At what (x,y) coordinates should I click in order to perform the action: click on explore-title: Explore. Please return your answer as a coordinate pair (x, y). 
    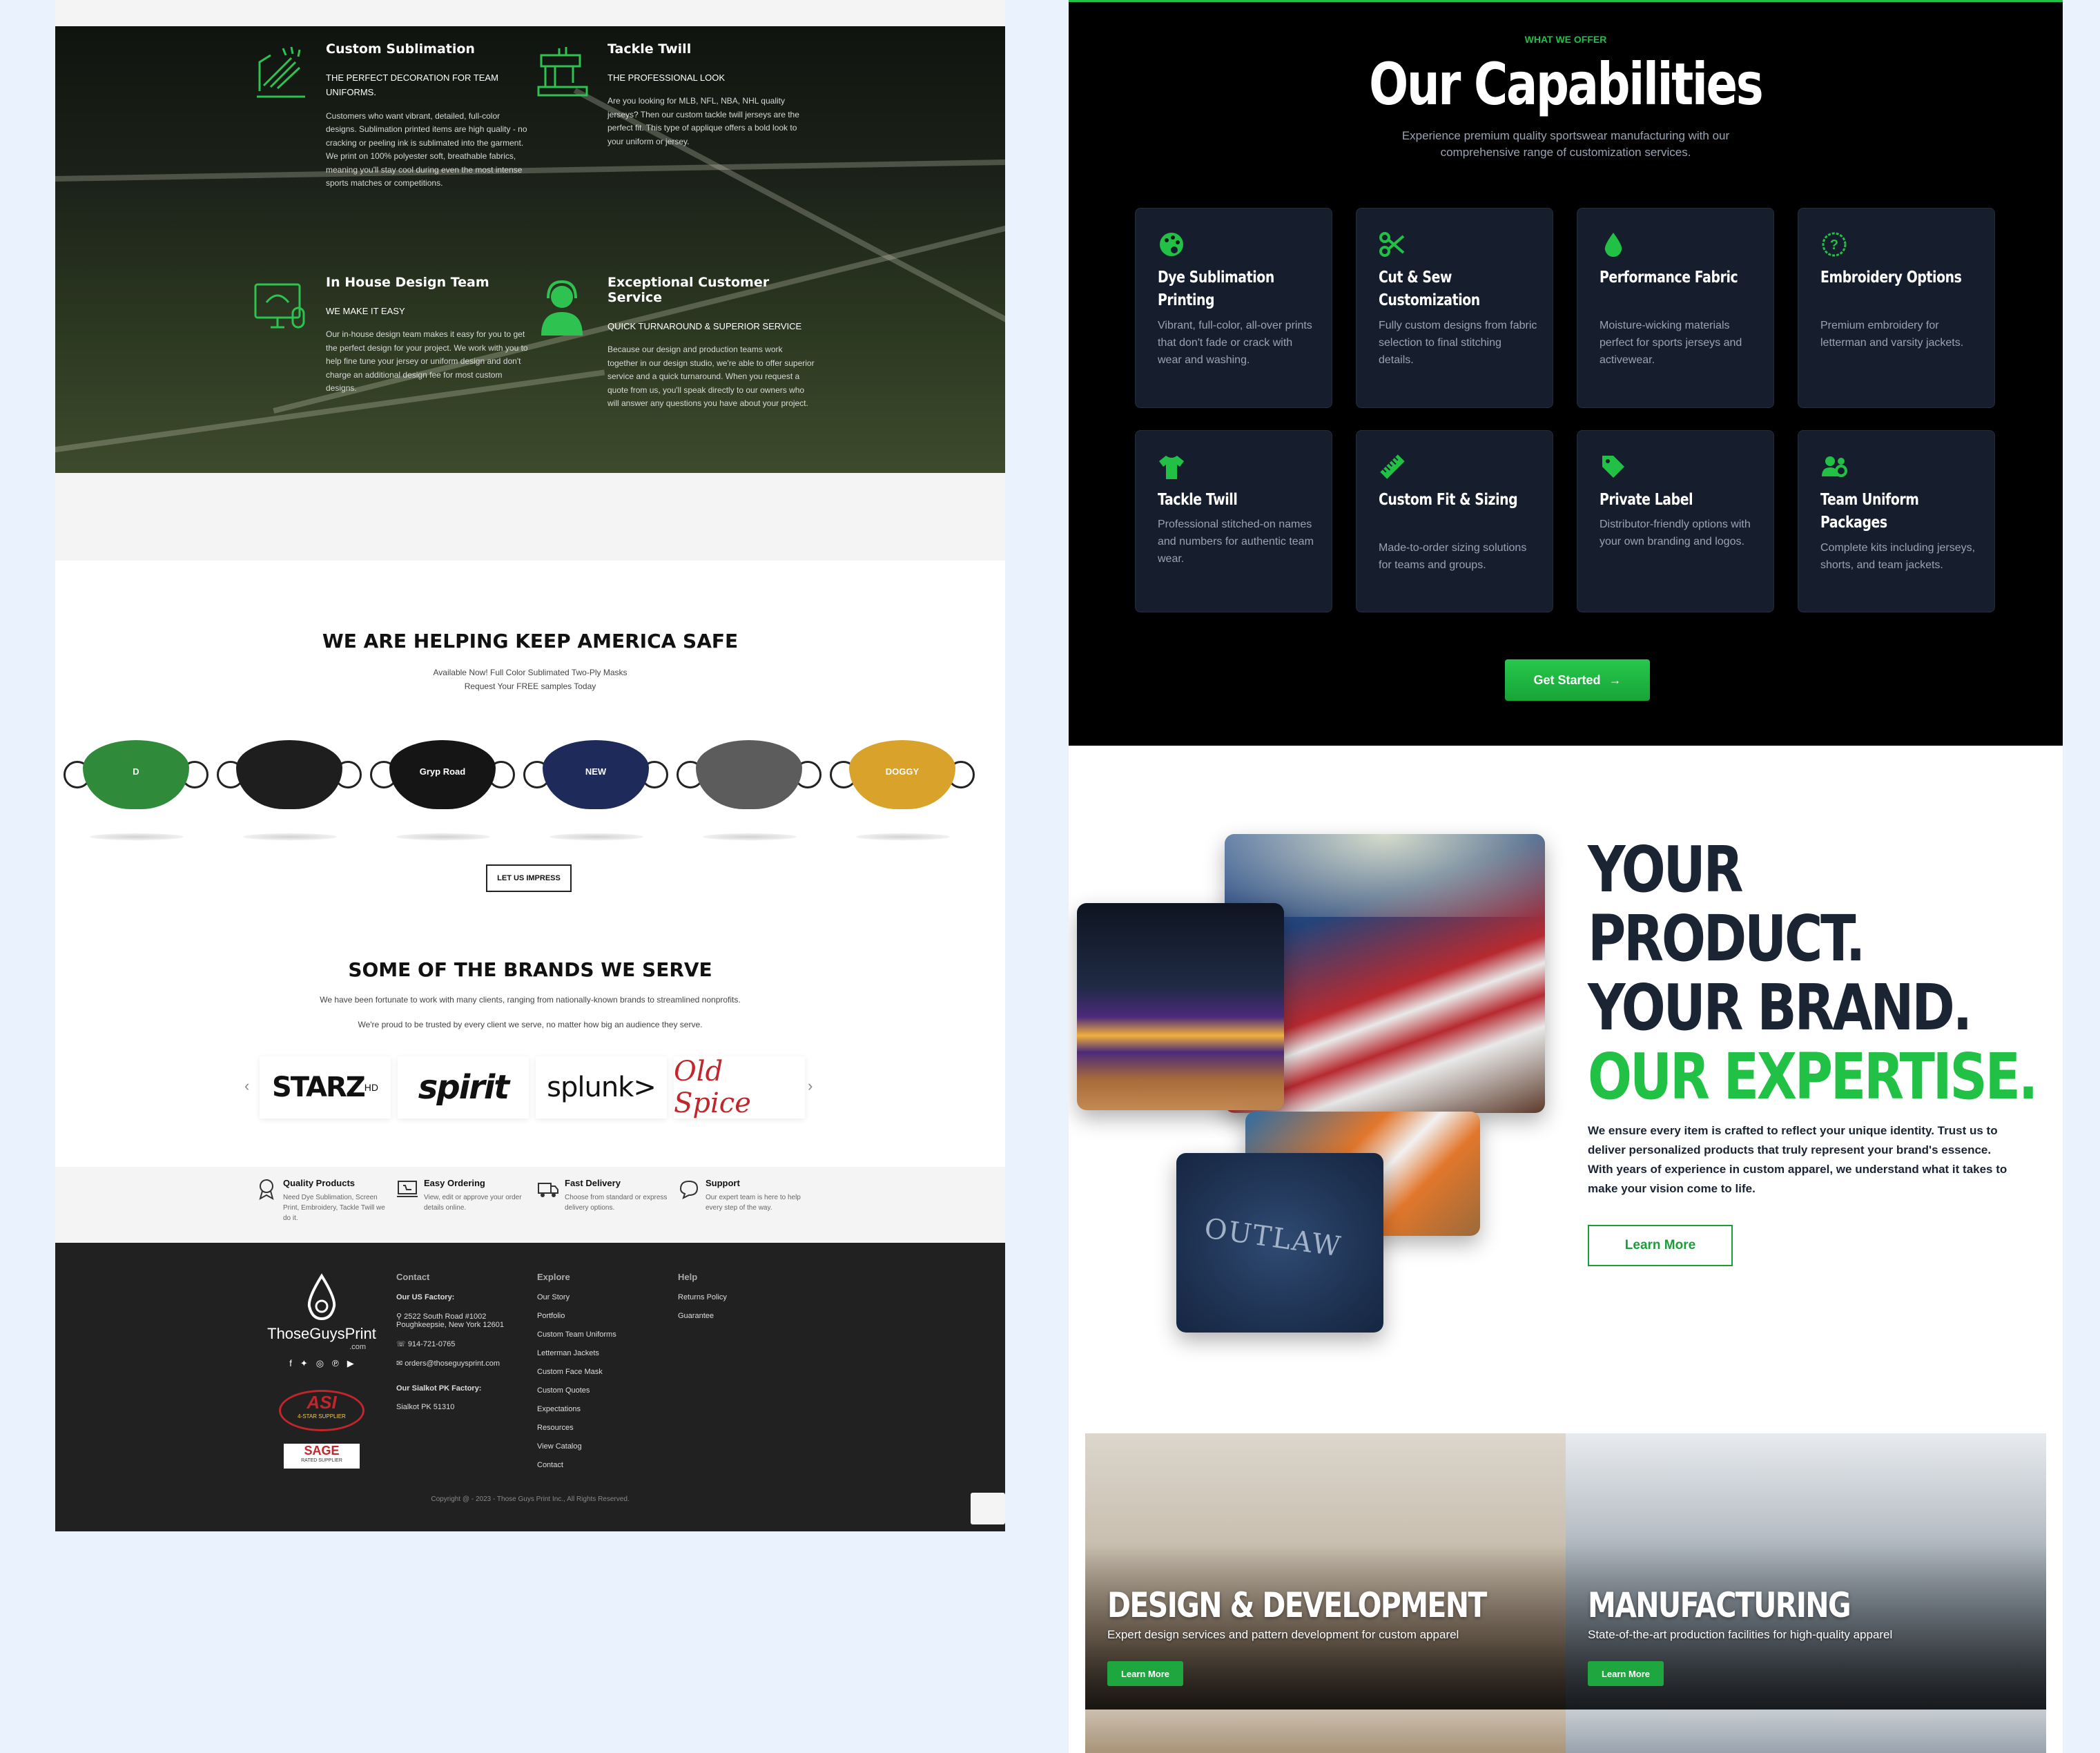
    Looking at the image, I should click on (553, 1277).